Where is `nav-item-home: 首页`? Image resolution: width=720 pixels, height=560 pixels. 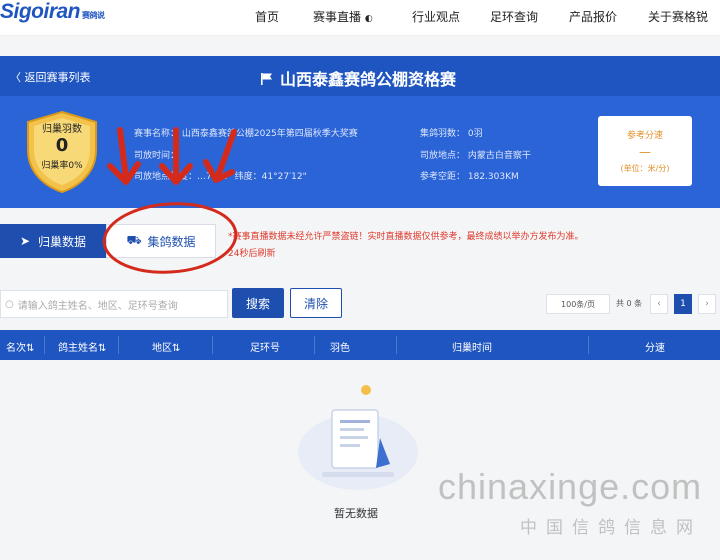 nav-item-home: 首页 is located at coordinates (267, 16).